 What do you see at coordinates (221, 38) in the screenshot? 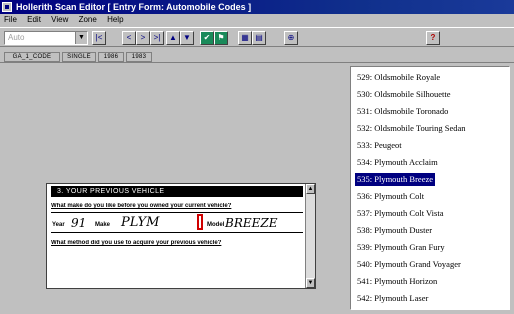
I see `flag-button: ⚑` at bounding box center [221, 38].